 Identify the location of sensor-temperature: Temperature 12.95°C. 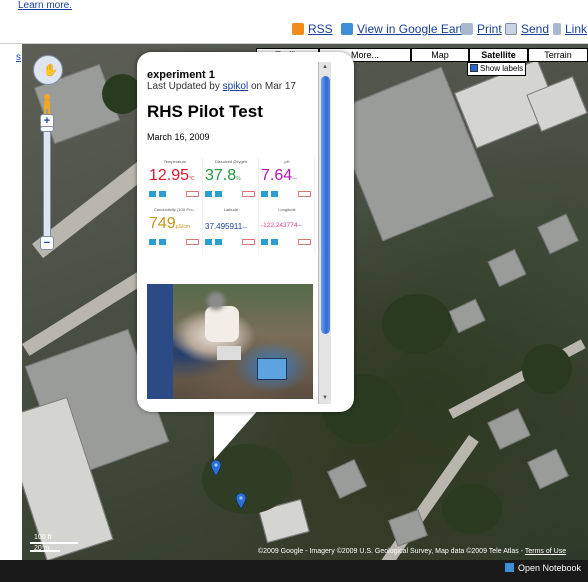
(175, 182).